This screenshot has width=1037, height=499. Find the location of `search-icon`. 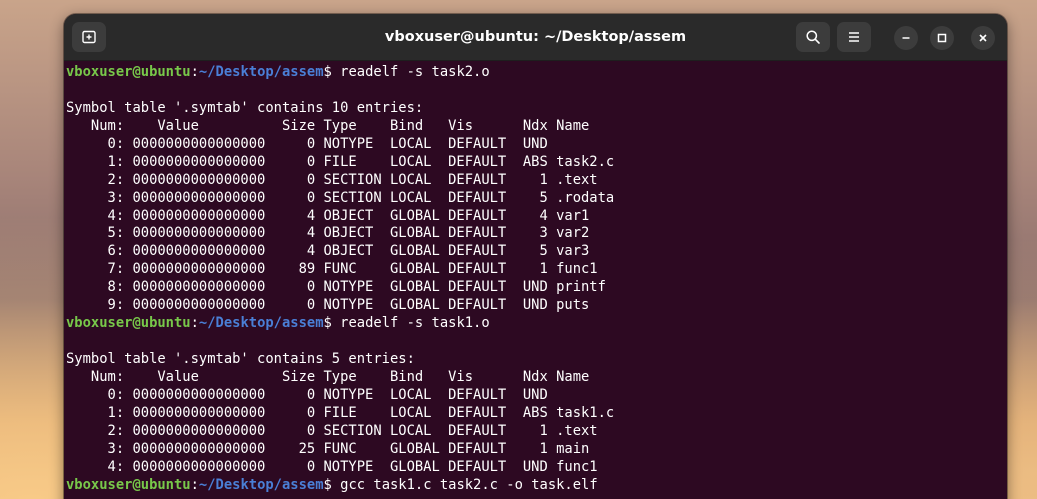

search-icon is located at coordinates (813, 37).